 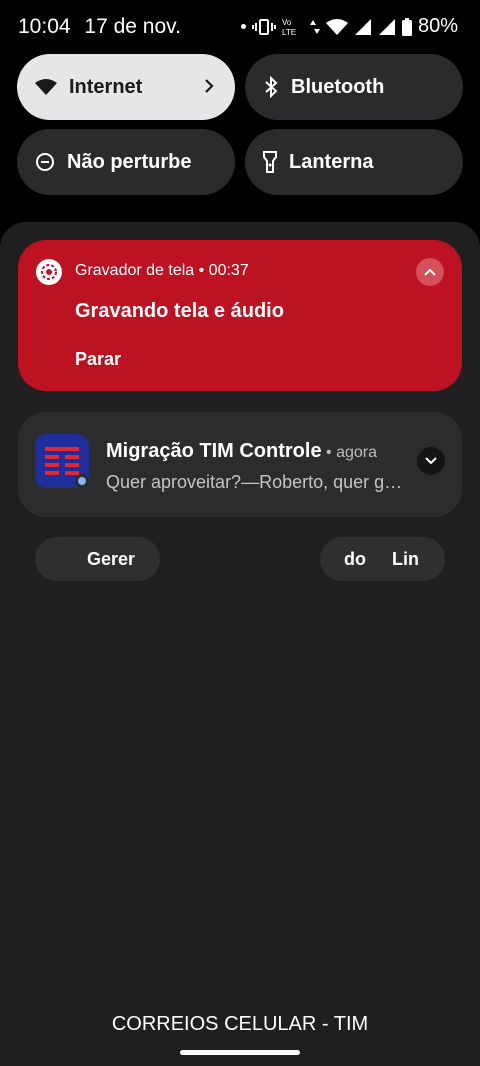 I want to click on collapse-button, so click(x=430, y=272).